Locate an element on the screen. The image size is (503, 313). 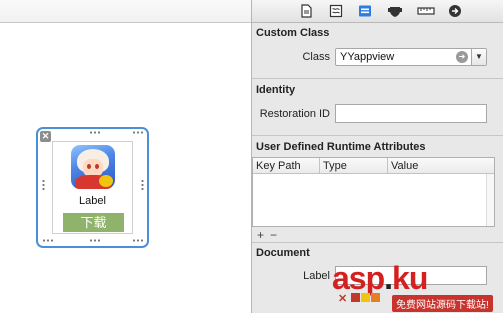
quick-help-icon is located at coordinates (336, 11).